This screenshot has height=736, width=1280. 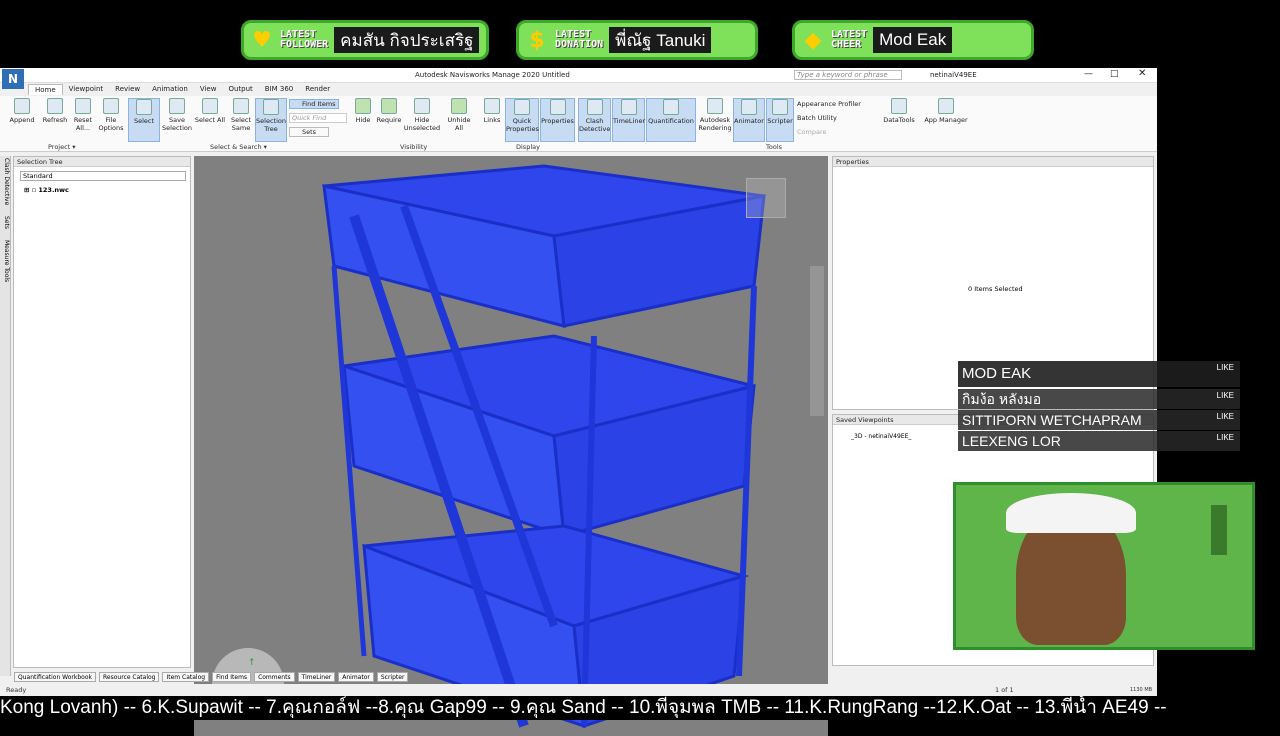 I want to click on app-manager-icon, so click(x=946, y=106).